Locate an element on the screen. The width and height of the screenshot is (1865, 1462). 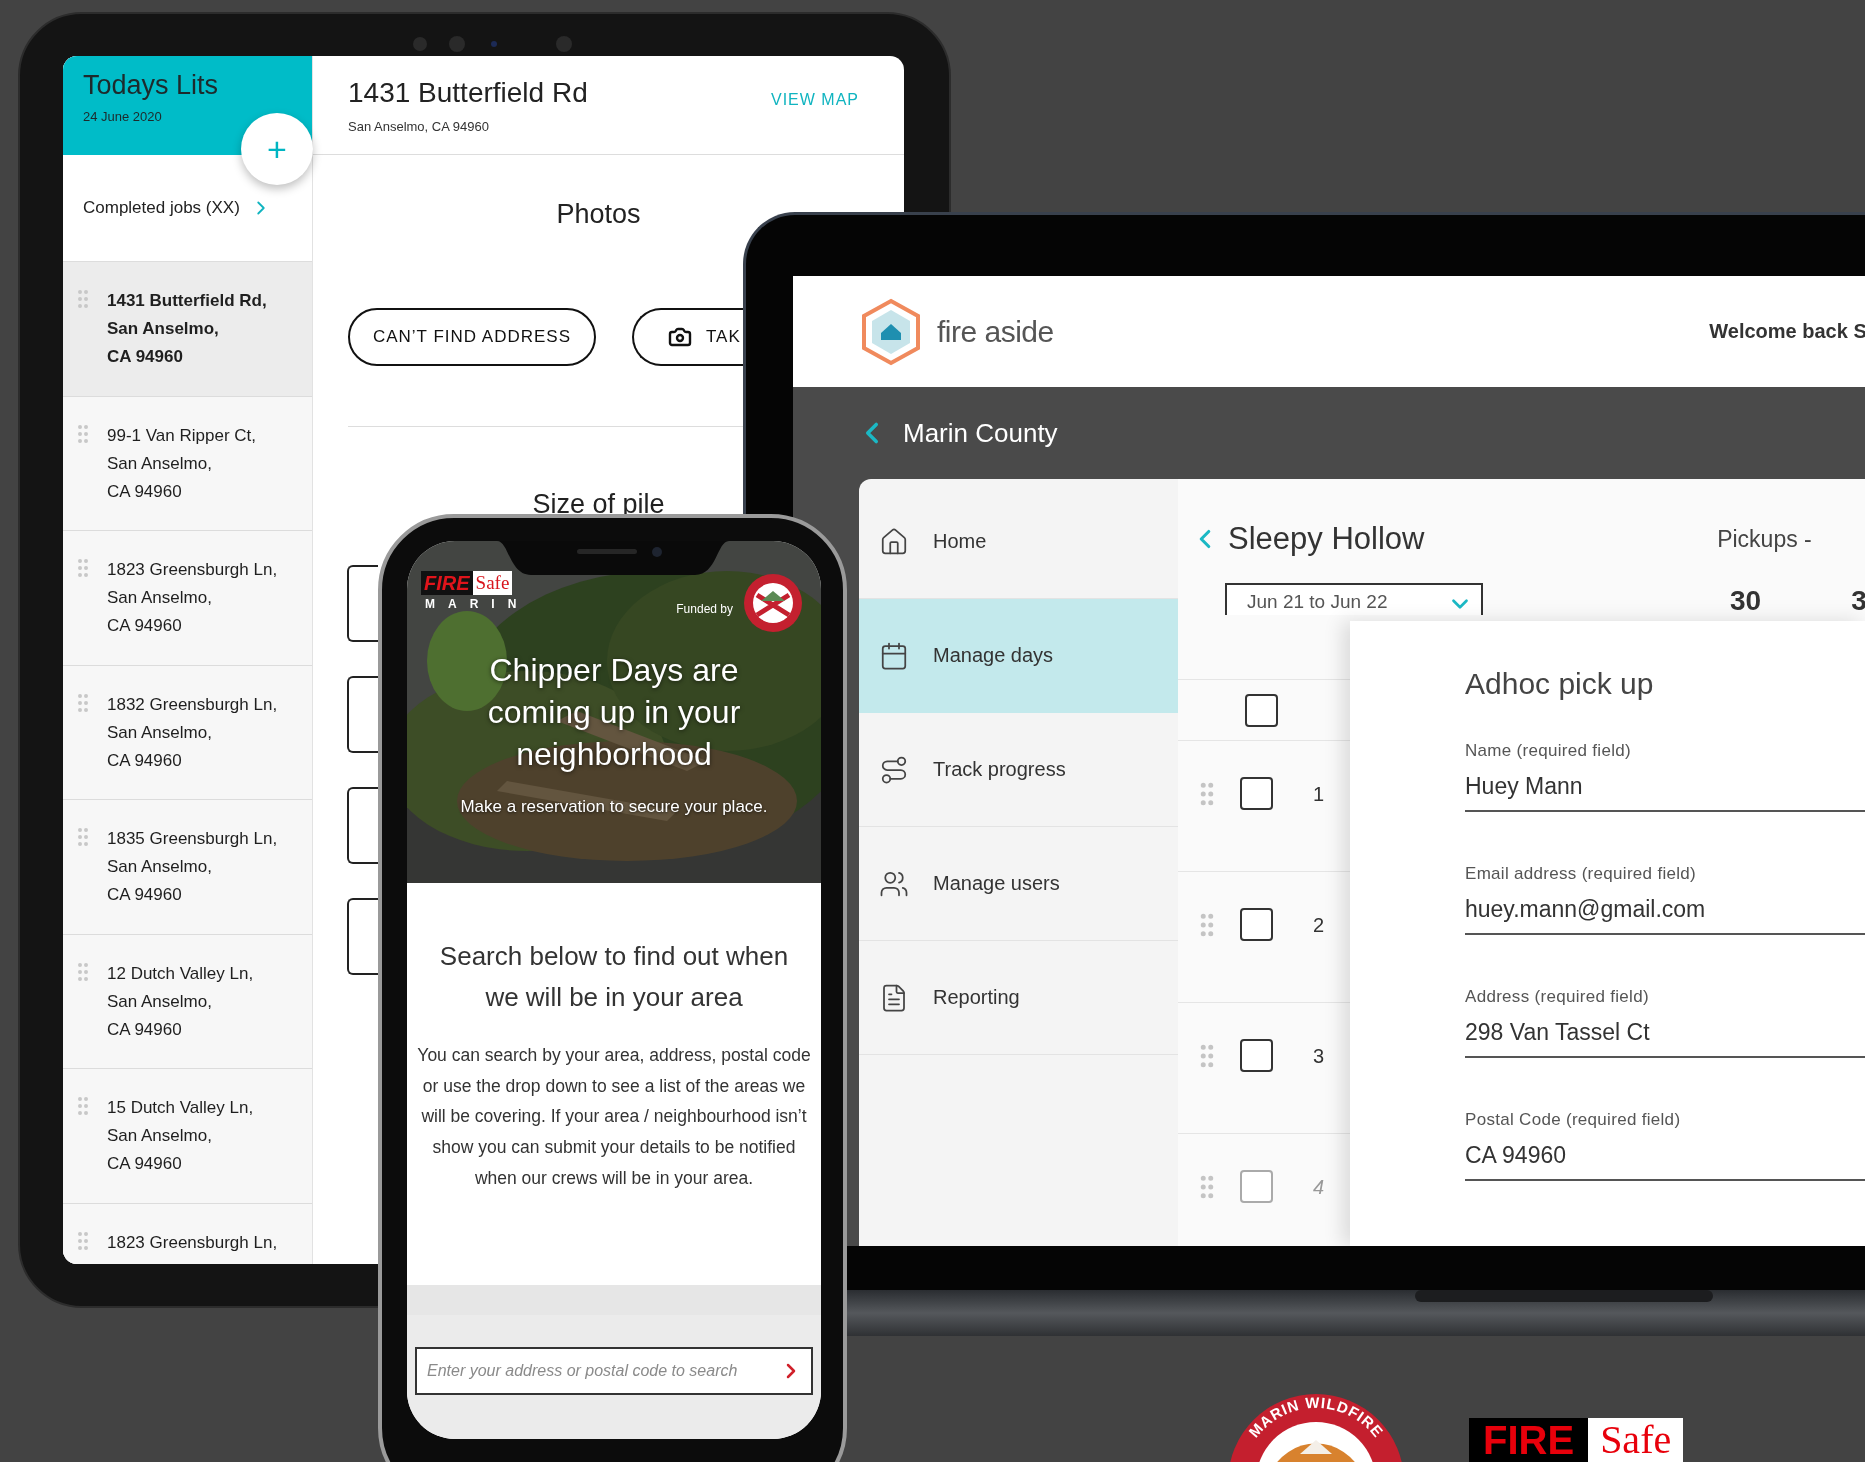
pickups-label: Pickups - is located at coordinates (1764, 539).